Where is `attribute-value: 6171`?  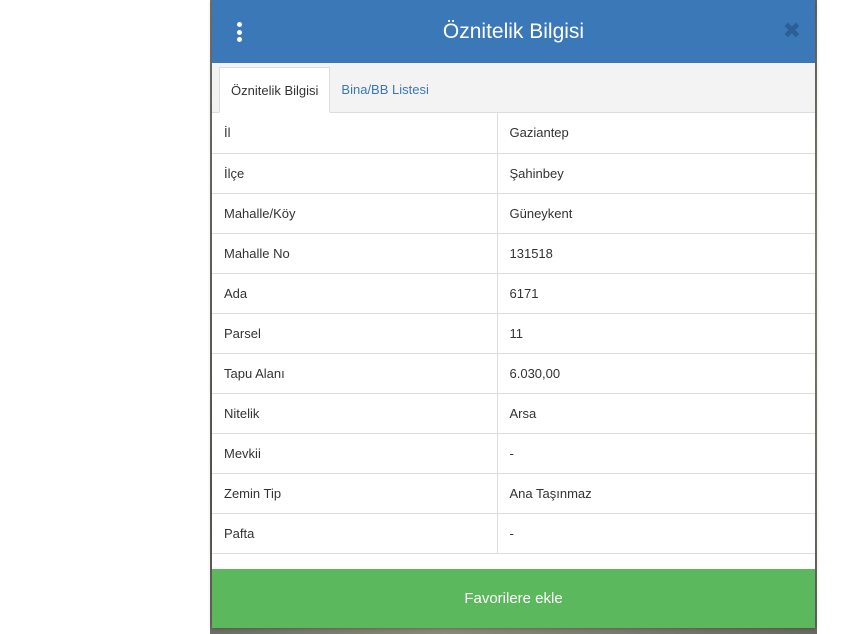 attribute-value: 6171 is located at coordinates (656, 293).